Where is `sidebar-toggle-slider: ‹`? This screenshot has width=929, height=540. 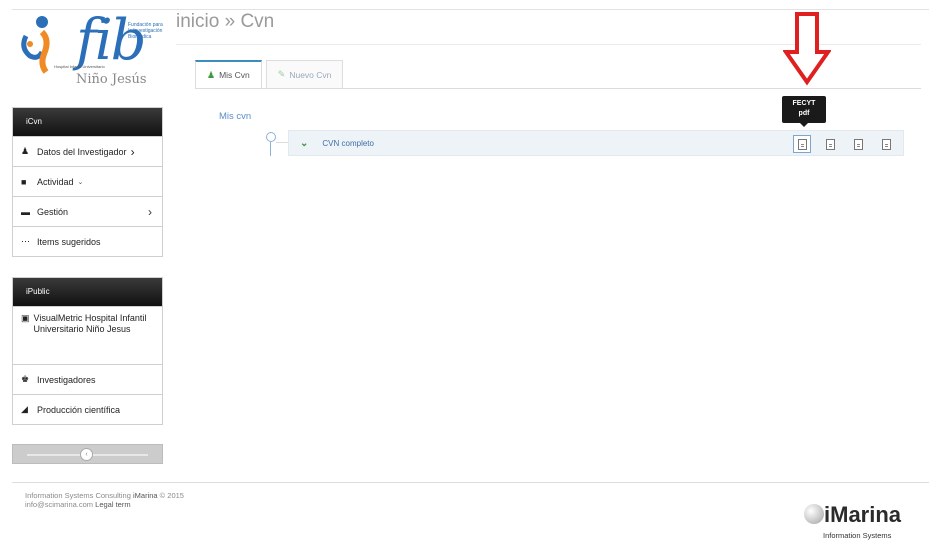
sidebar-toggle-slider: ‹ is located at coordinates (87, 454).